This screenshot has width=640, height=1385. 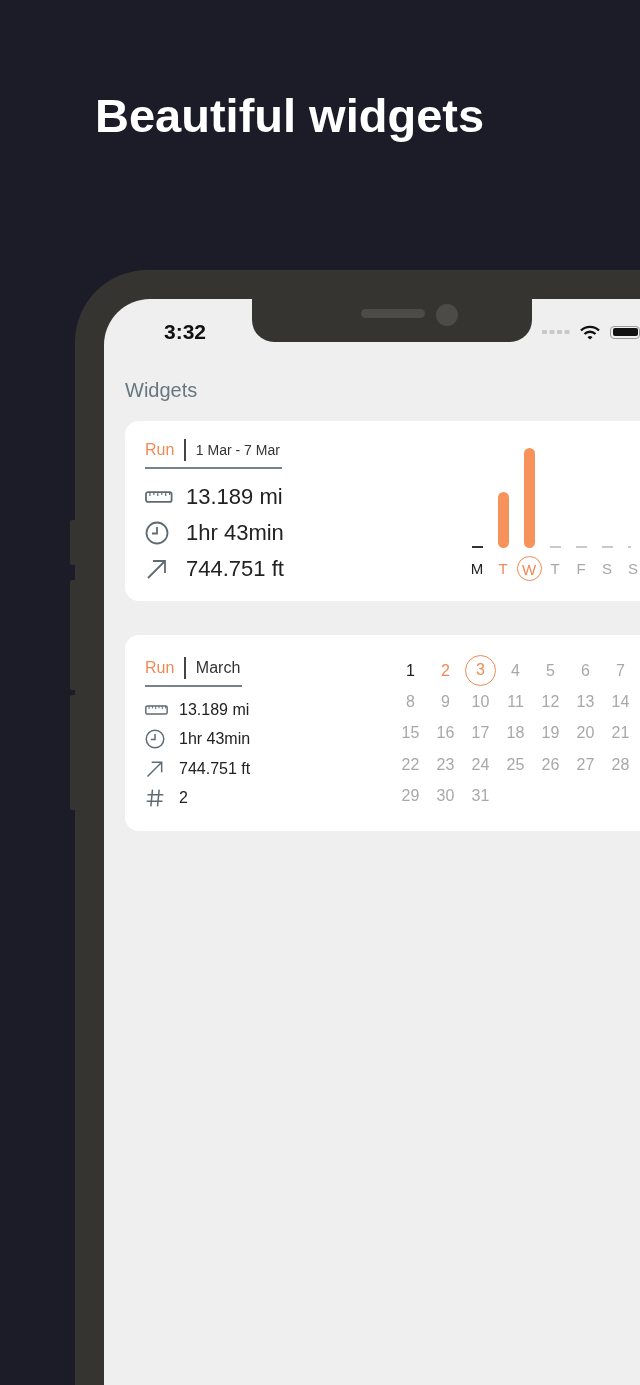 I want to click on calendar-day: 11, so click(x=515, y=702).